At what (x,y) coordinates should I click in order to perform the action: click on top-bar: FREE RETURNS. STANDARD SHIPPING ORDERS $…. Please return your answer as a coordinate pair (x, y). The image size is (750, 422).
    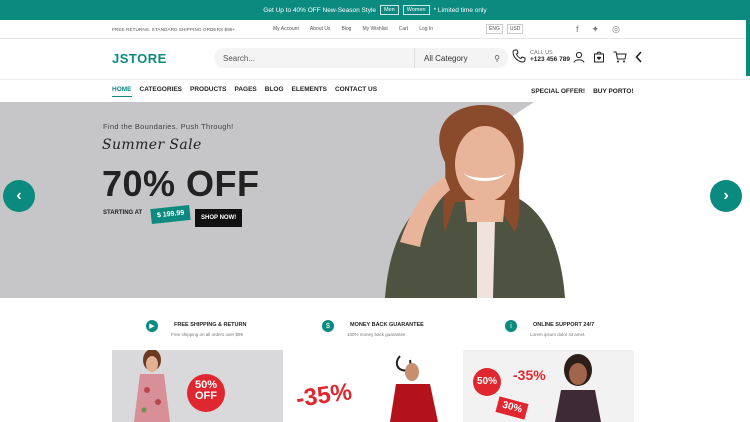
    Looking at the image, I should click on (375, 29).